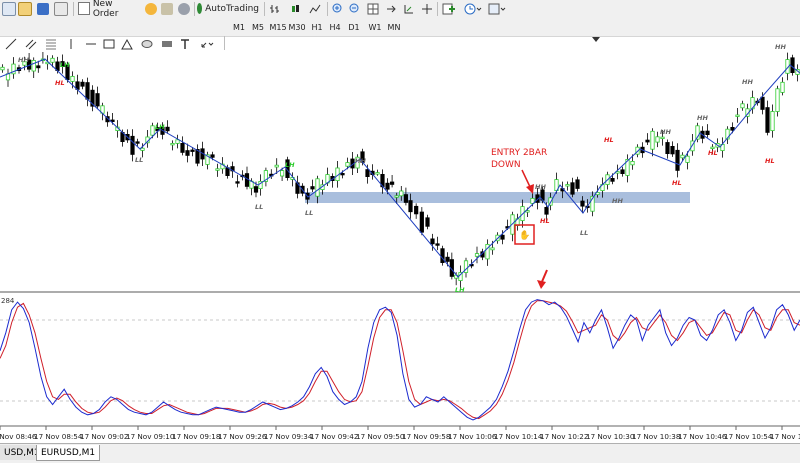 This screenshot has width=800, height=463. I want to click on new-order-button: New Order, so click(109, 9).